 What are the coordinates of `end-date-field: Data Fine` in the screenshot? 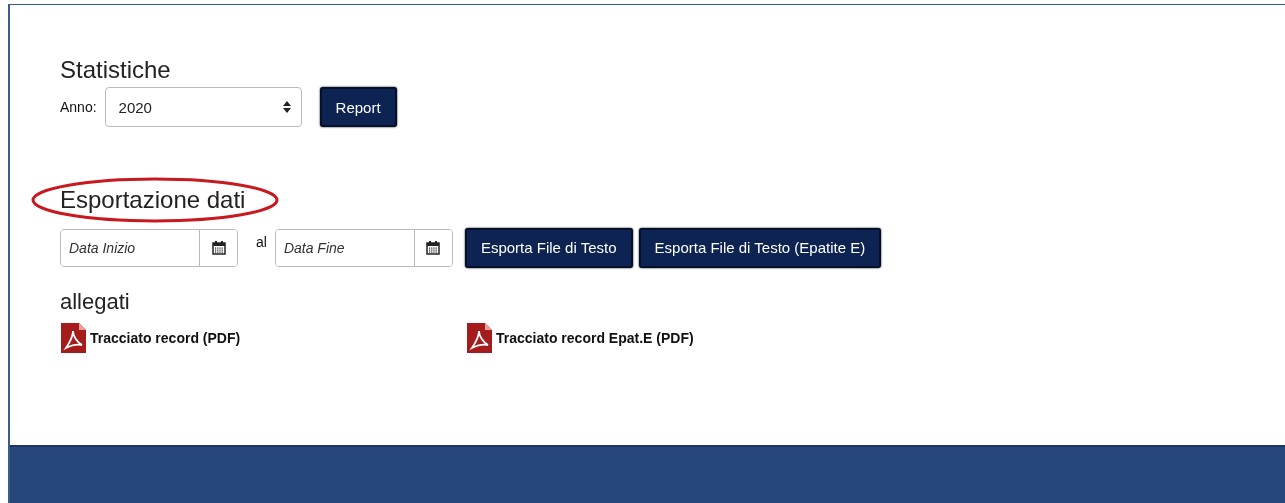 It's located at (363, 247).